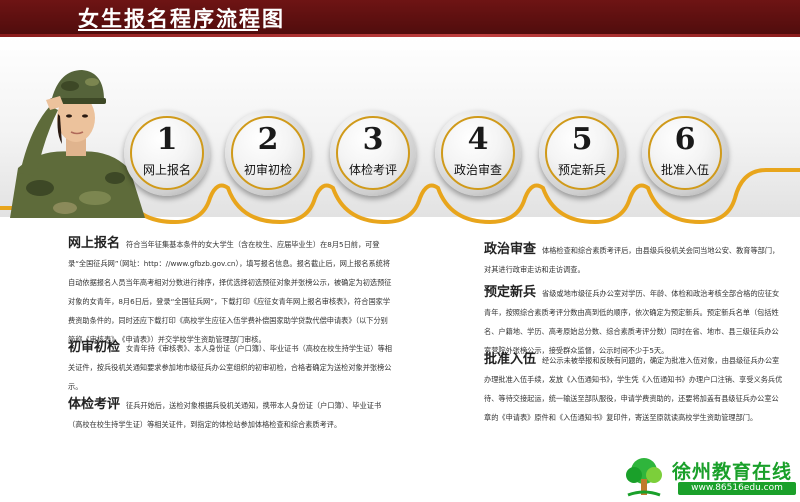 This screenshot has width=800, height=502. What do you see at coordinates (684, 170) in the screenshot?
I see `step-label: 批准入伍` at bounding box center [684, 170].